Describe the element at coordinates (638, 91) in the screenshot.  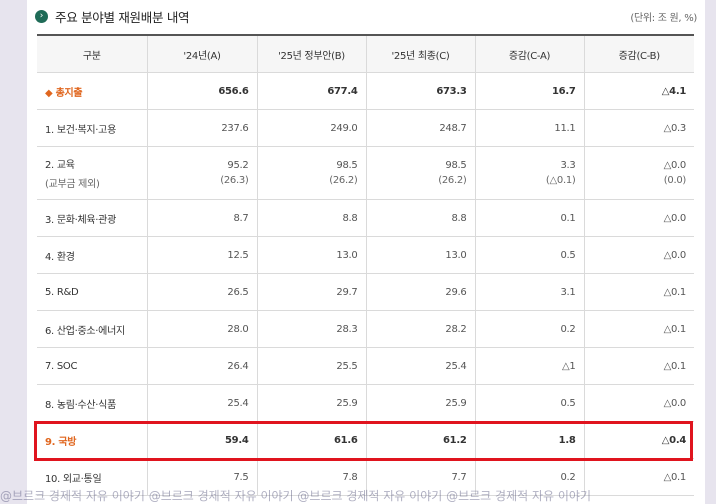
I see `cell-value: △4.1` at that location.